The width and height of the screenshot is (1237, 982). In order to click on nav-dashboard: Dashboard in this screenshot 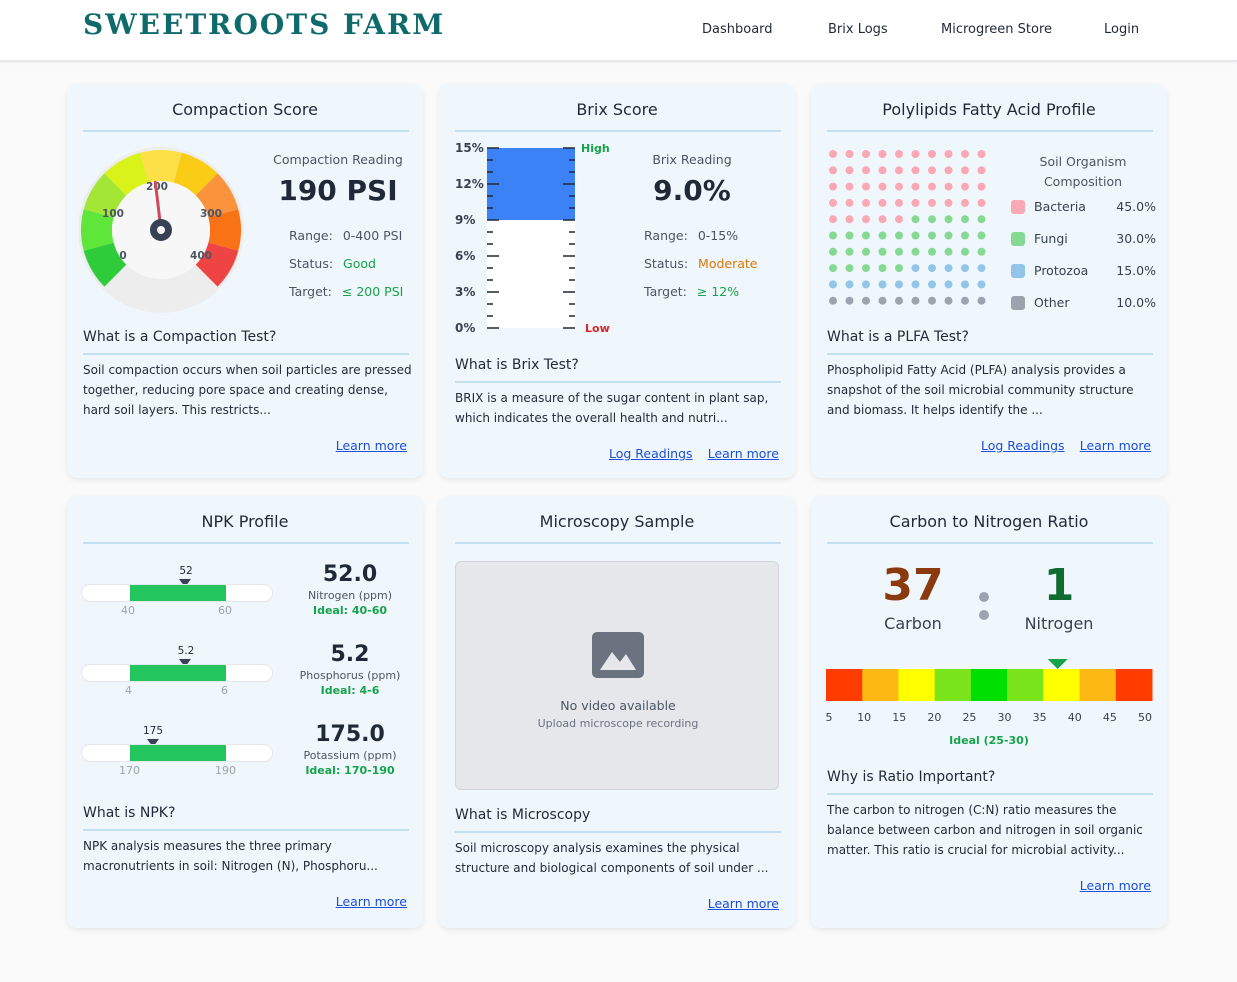, I will do `click(737, 29)`.